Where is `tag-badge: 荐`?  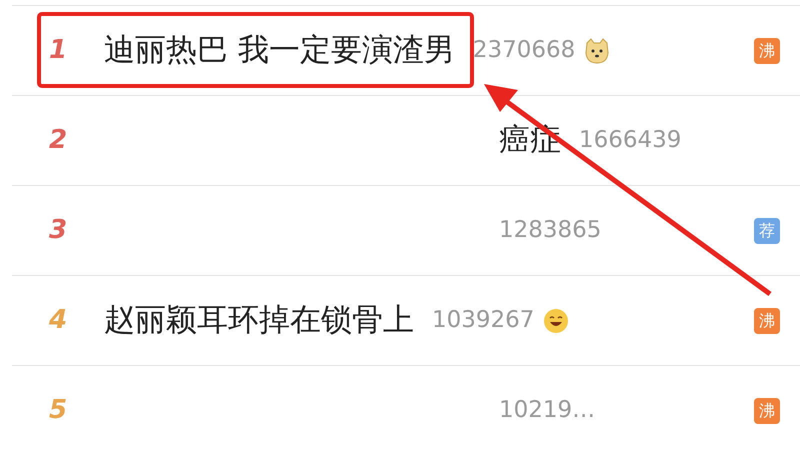
tag-badge: 荐 is located at coordinates (767, 231).